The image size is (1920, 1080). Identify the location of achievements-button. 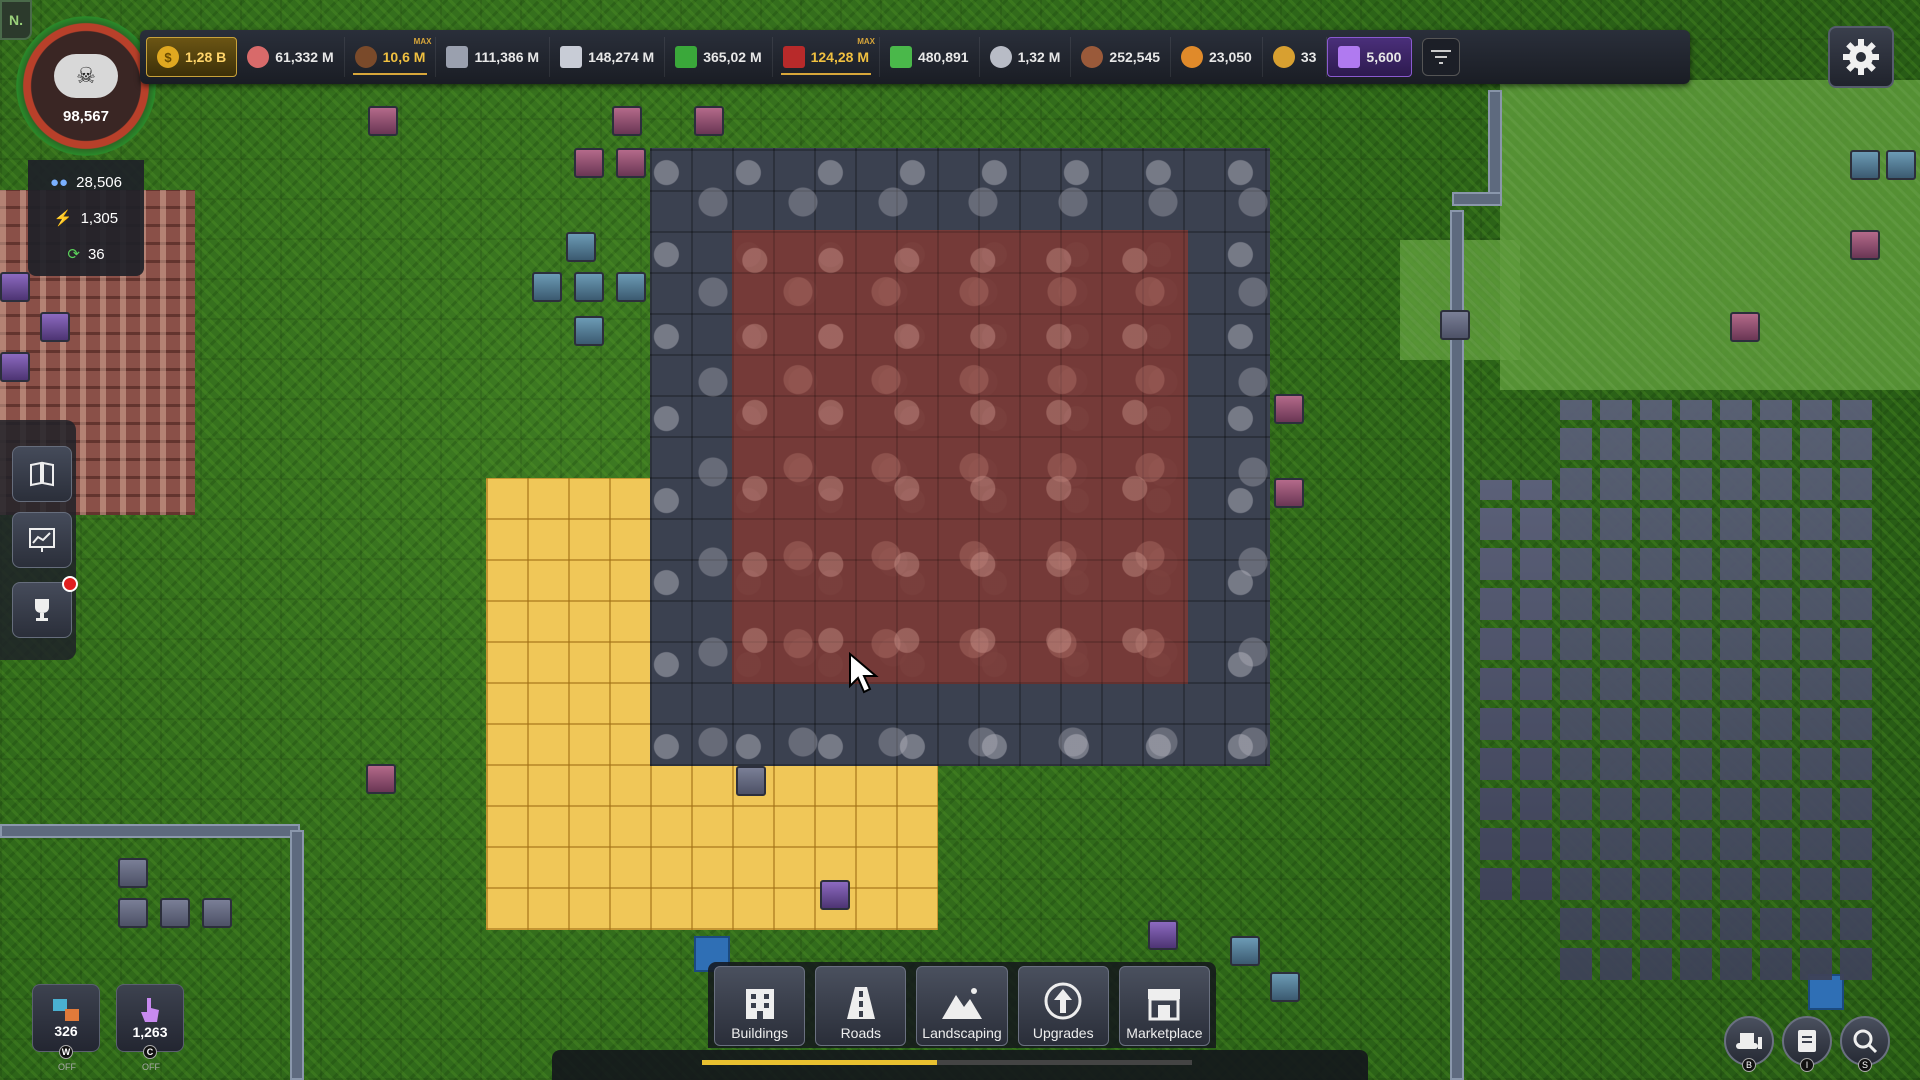
(42, 610).